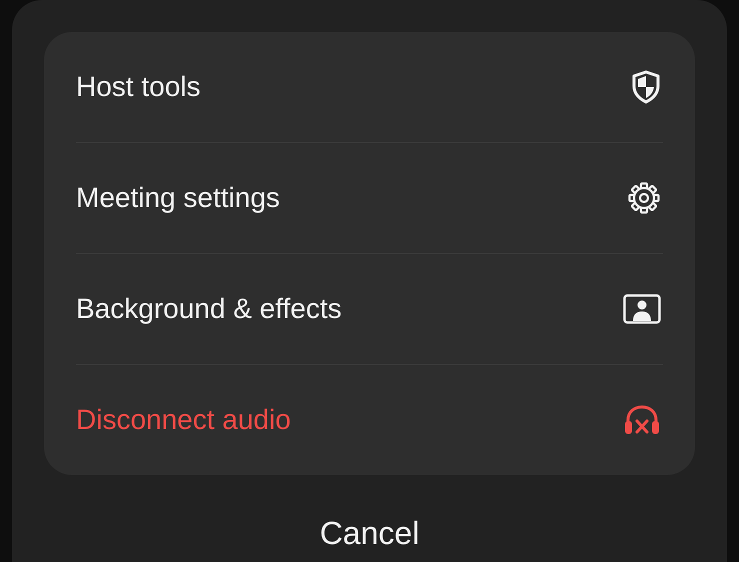 The width and height of the screenshot is (739, 562). Describe the element at coordinates (183, 420) in the screenshot. I see `menu-item: Disconnect audio` at that location.